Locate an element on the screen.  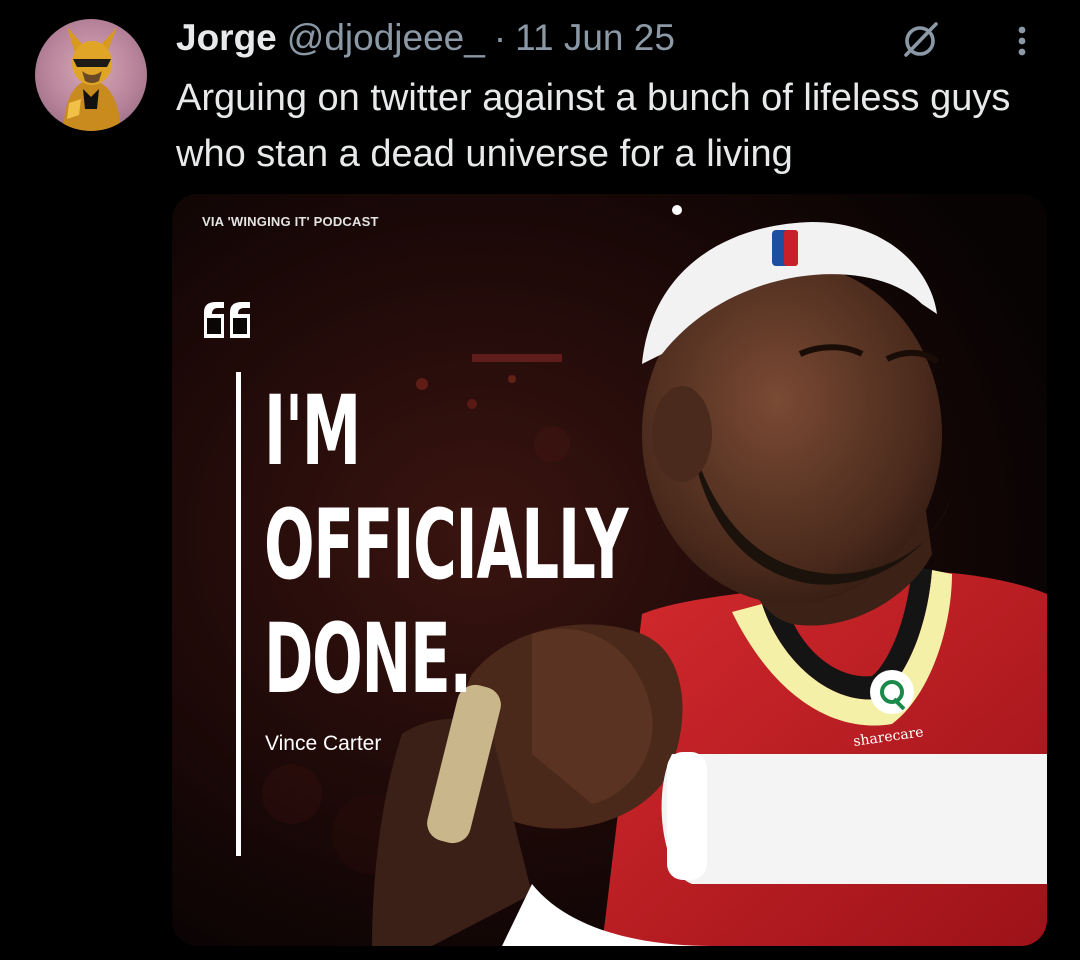
headline-line-2: OFFICIALLY is located at coordinates (446, 545).